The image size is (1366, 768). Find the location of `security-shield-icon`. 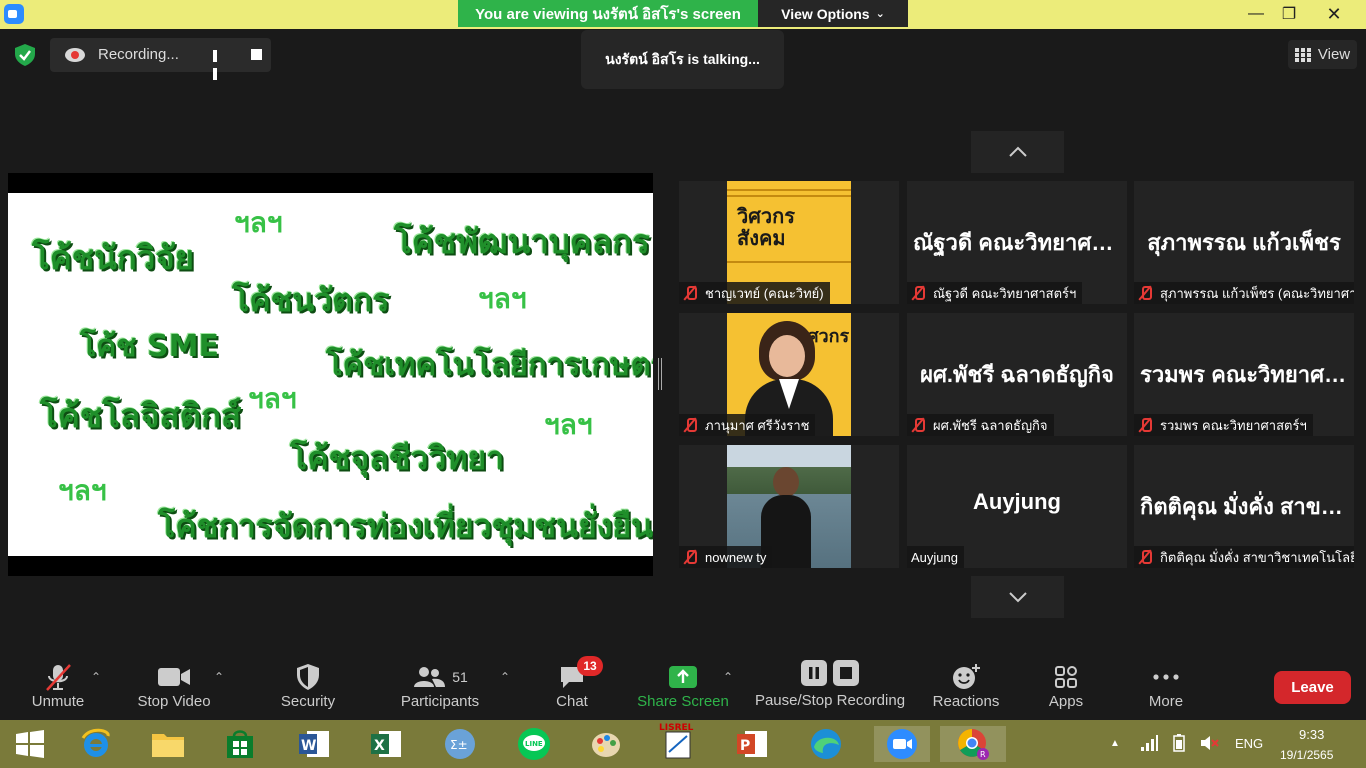

security-shield-icon is located at coordinates (308, 677).